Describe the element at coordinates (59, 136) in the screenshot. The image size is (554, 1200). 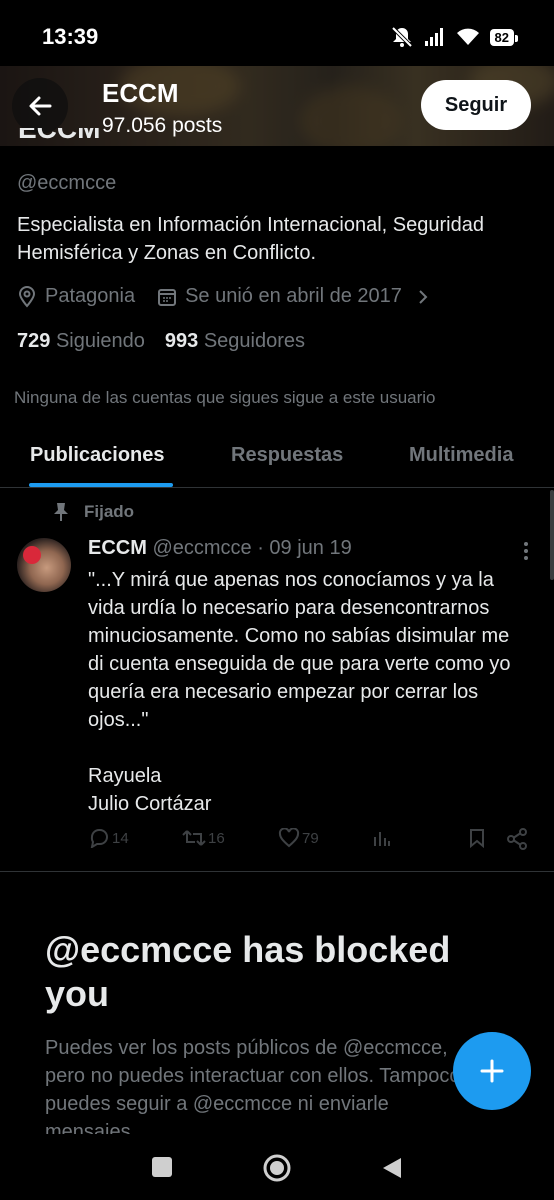
I see `profile-name: ECCM` at that location.